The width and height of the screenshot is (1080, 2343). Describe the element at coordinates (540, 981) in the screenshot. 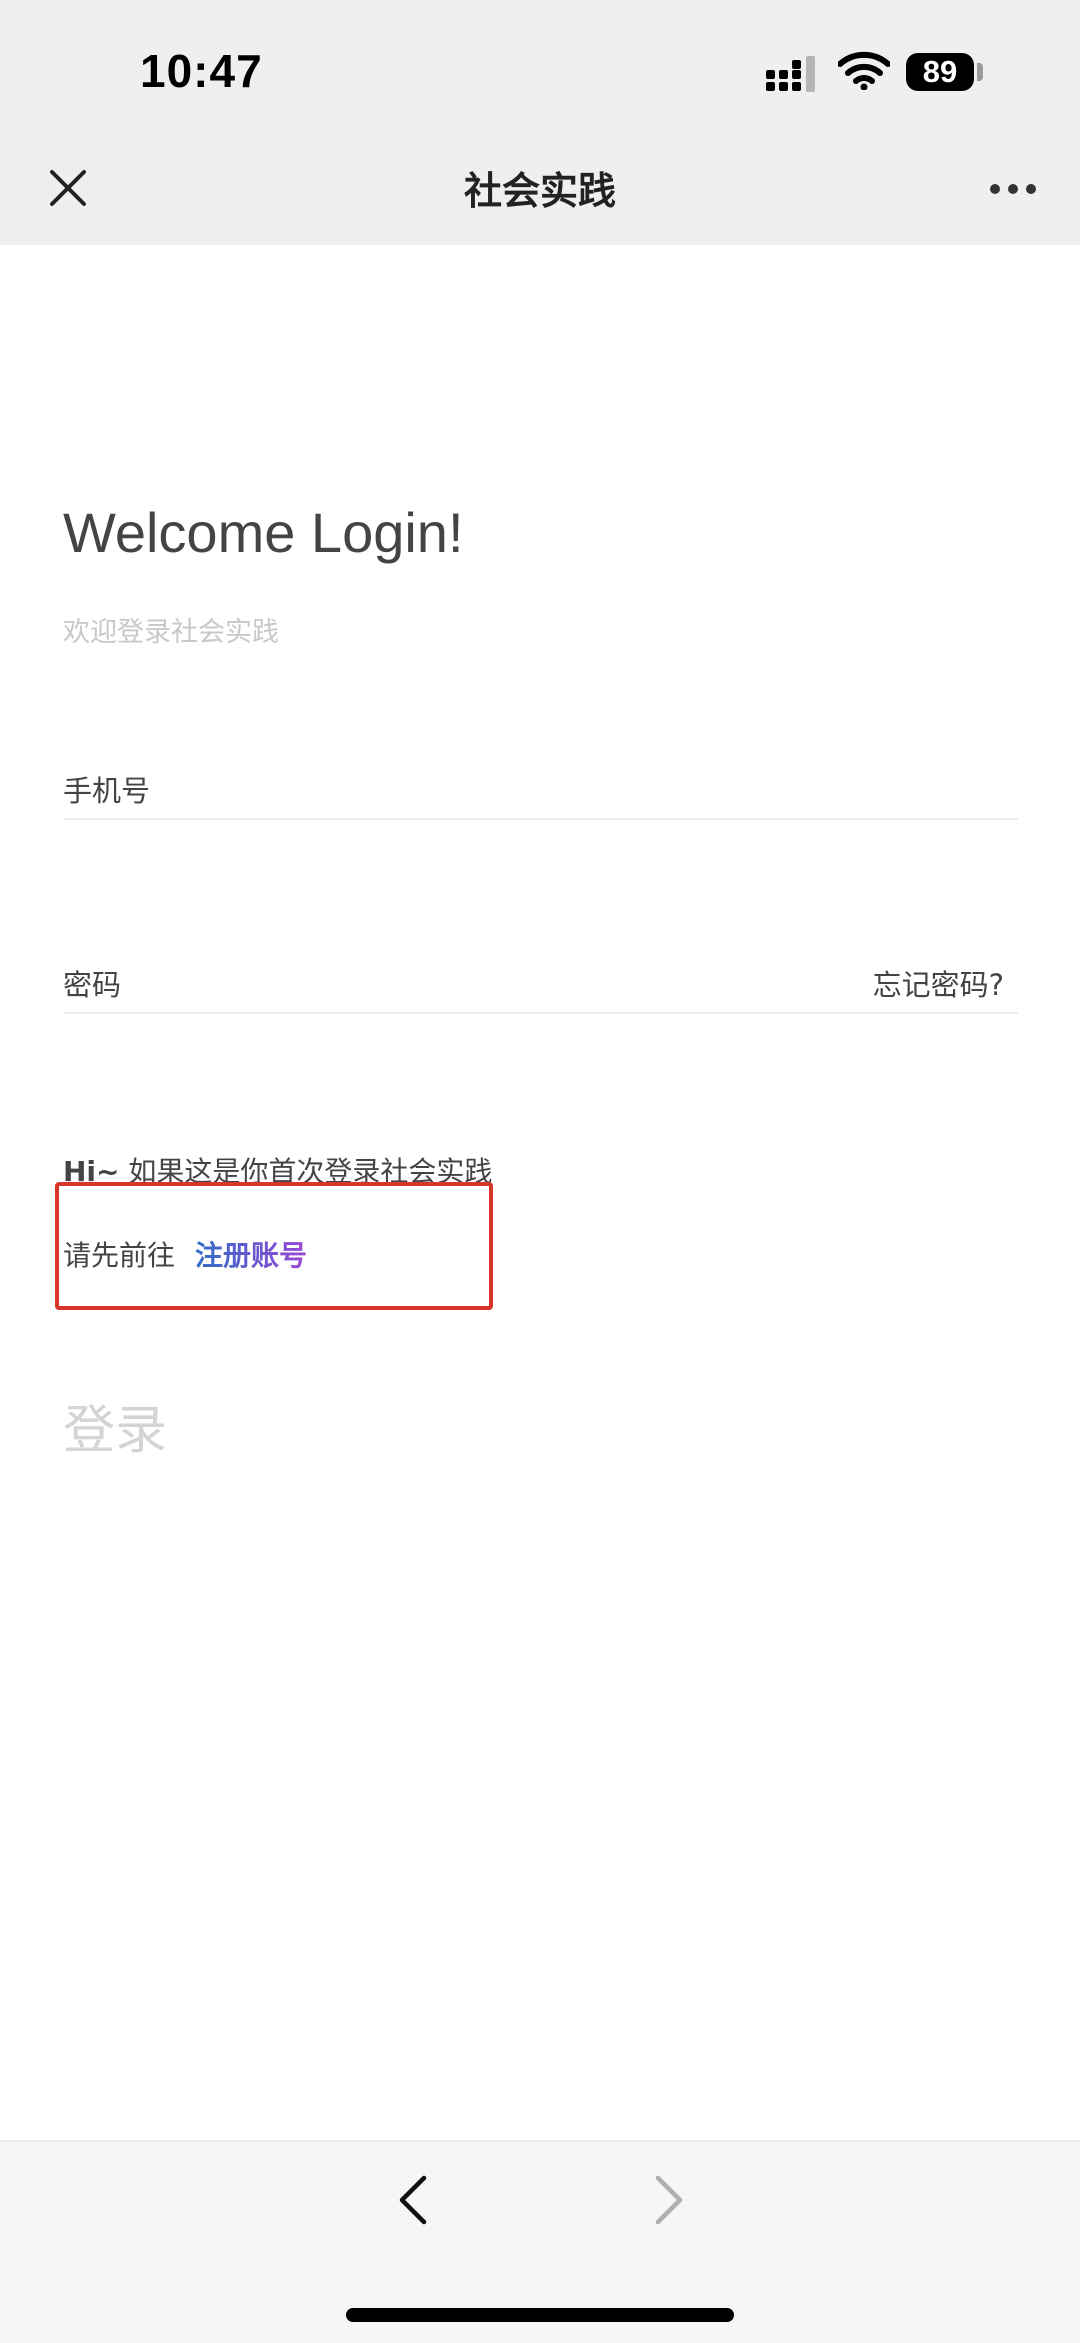

I see `password-field: 密码 忘记密码?` at that location.